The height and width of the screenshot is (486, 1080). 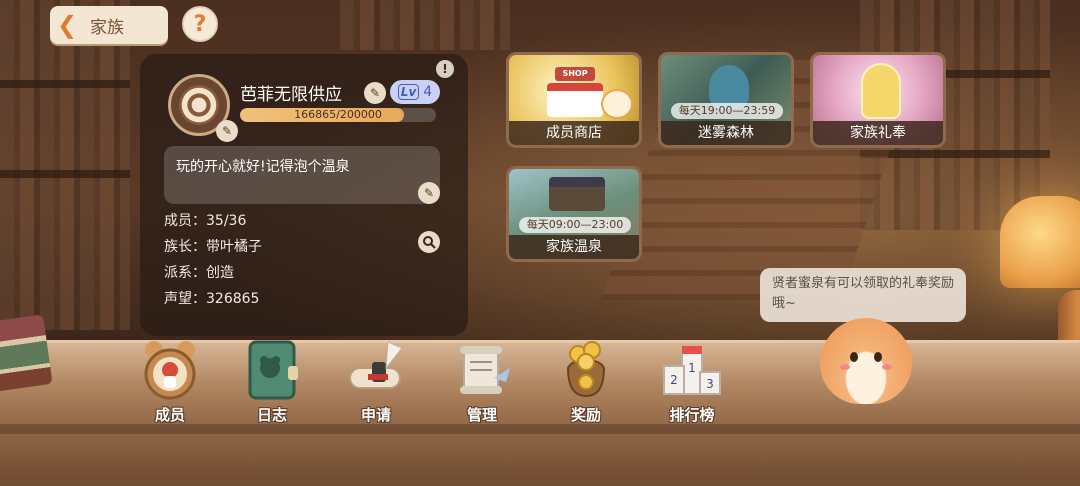 I want to click on page-title: 家族, so click(x=107, y=27).